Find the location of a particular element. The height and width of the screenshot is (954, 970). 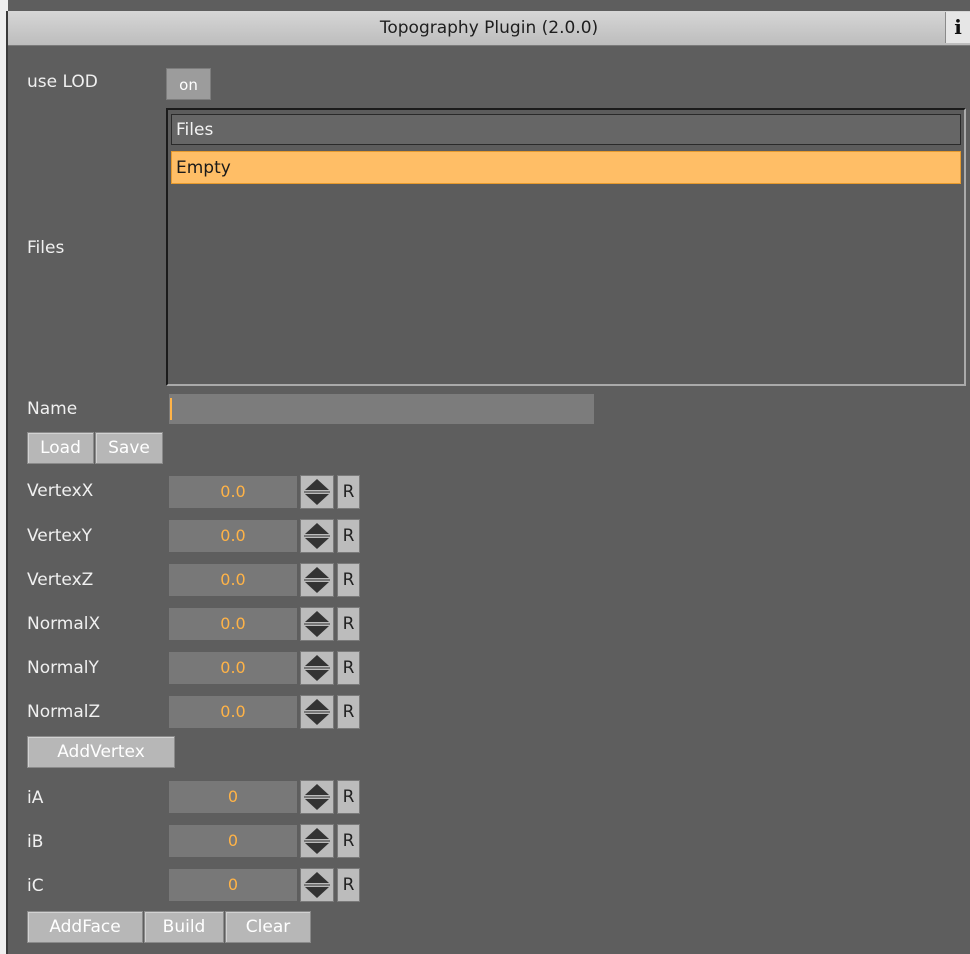

title-bar: Topography Plugin (2.0.0) i is located at coordinates (489, 28).